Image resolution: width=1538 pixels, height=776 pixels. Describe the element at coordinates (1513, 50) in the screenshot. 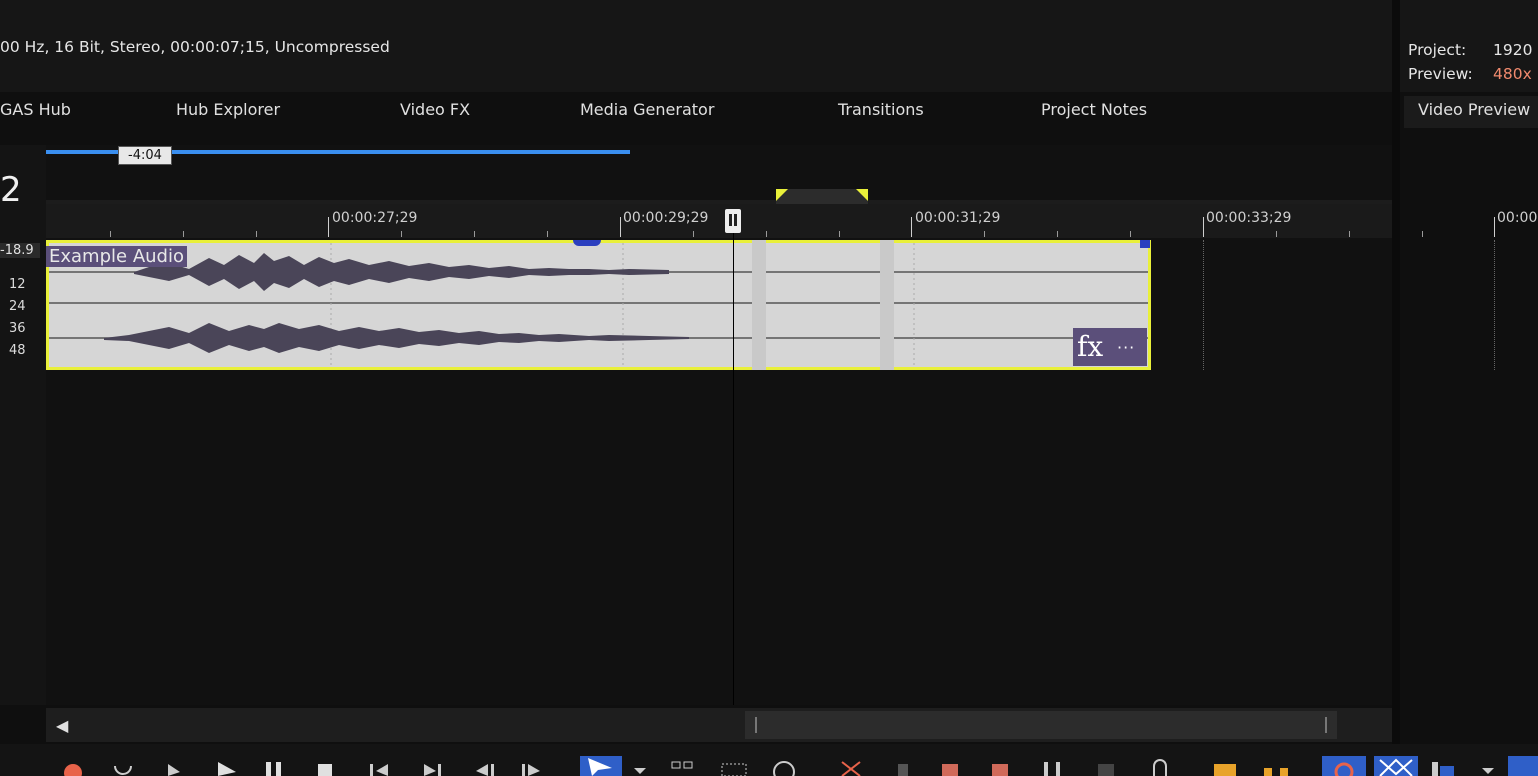

I see `project-value: 1920` at that location.